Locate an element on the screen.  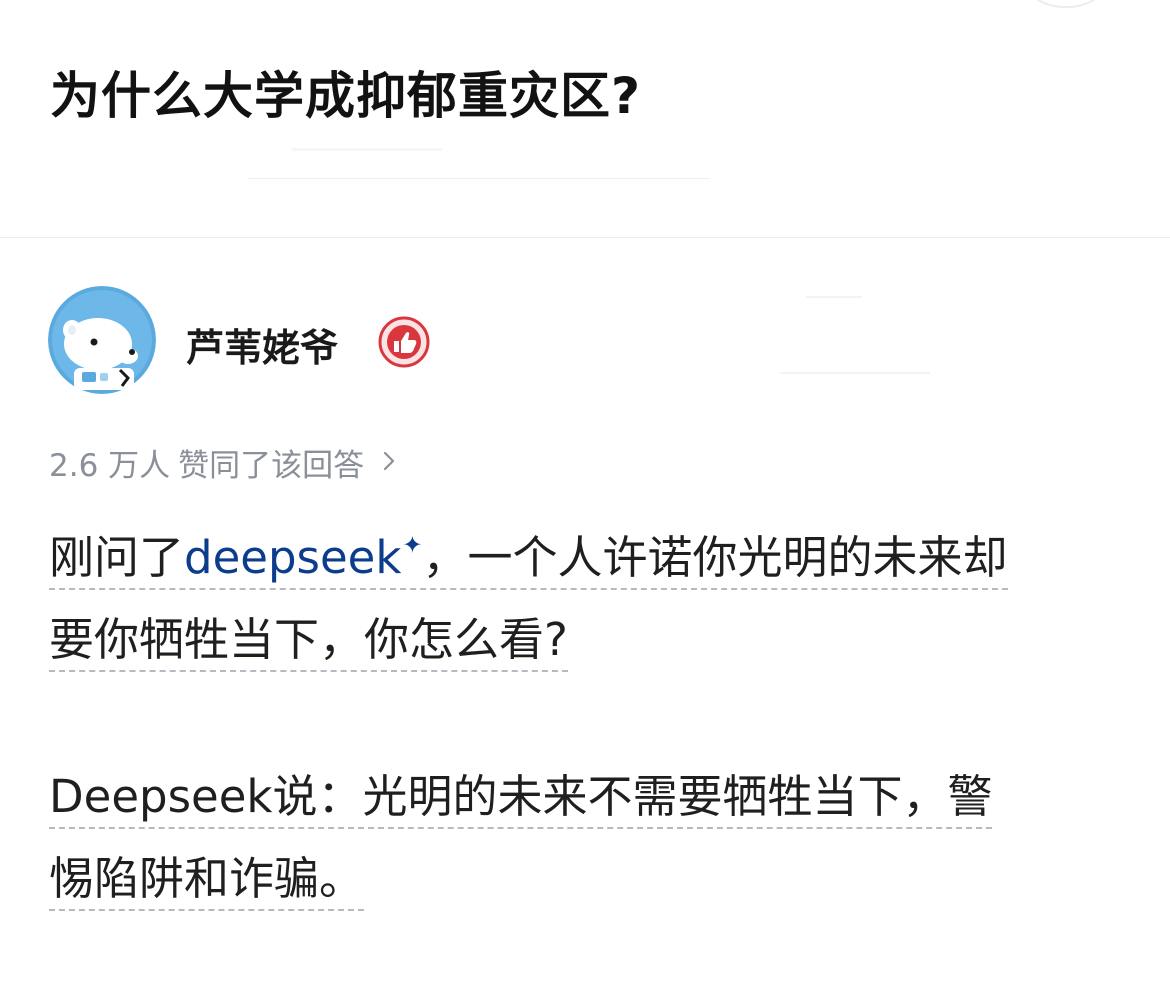
chevron-right-icon is located at coordinates (389, 463).